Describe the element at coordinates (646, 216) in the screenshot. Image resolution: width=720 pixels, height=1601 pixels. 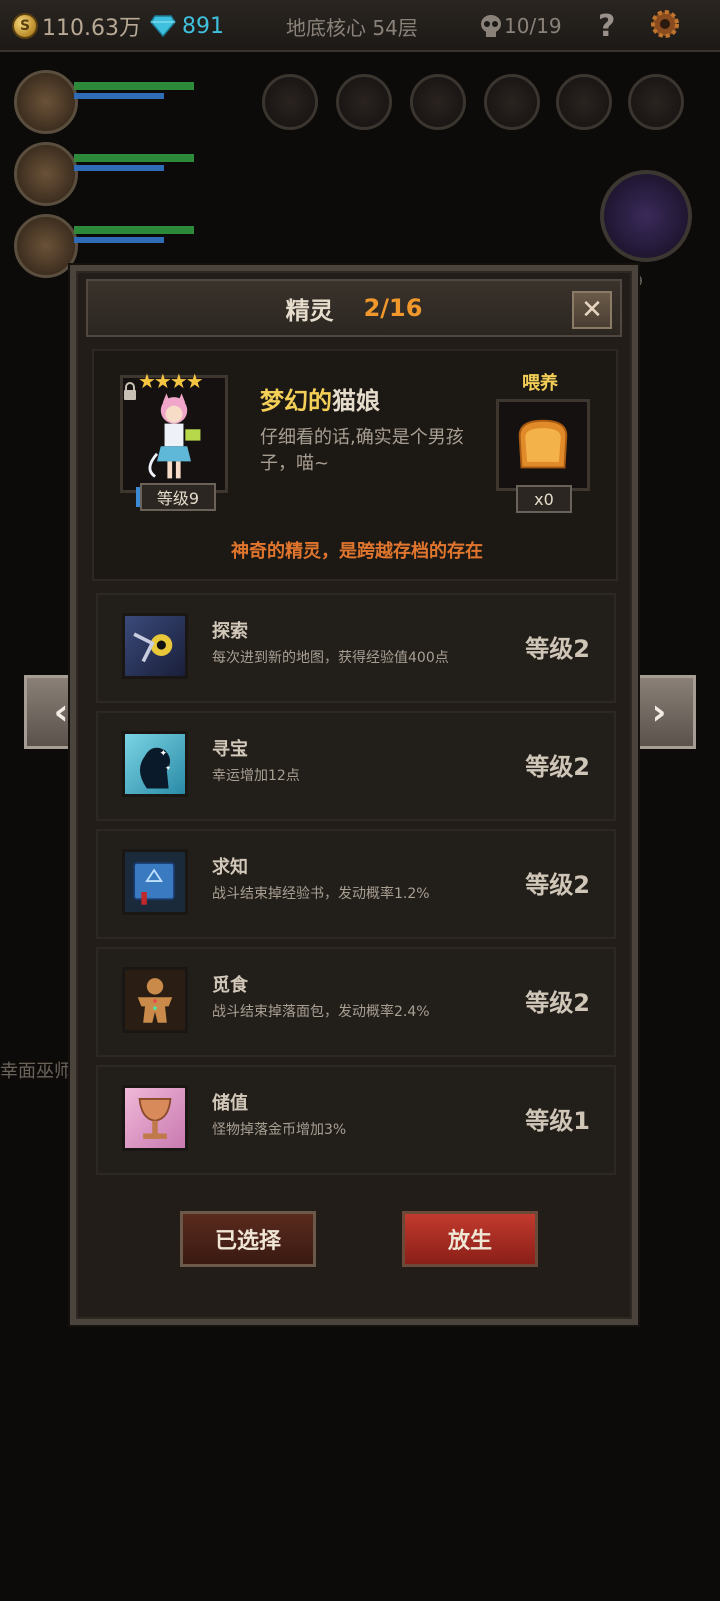
I see `sprite-companion-ring` at that location.